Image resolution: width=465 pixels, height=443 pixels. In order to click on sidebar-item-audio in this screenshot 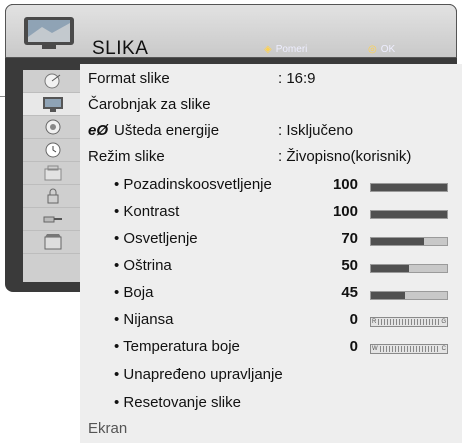, I will do `click(53, 127)`.